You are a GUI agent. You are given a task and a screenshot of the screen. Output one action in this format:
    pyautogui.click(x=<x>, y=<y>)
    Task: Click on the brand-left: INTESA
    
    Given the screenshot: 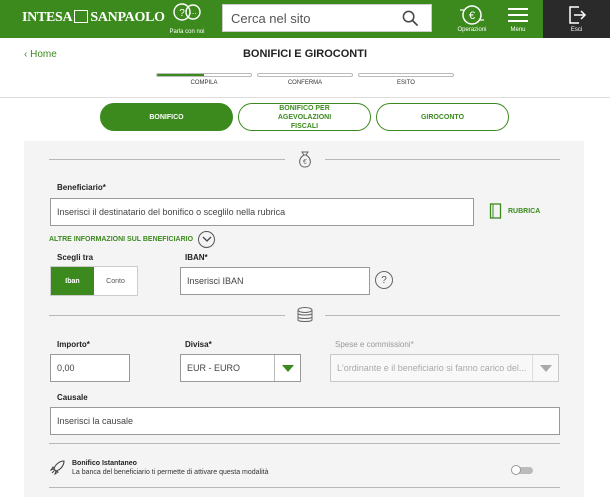 What is the action you would take?
    pyautogui.click(x=47, y=17)
    